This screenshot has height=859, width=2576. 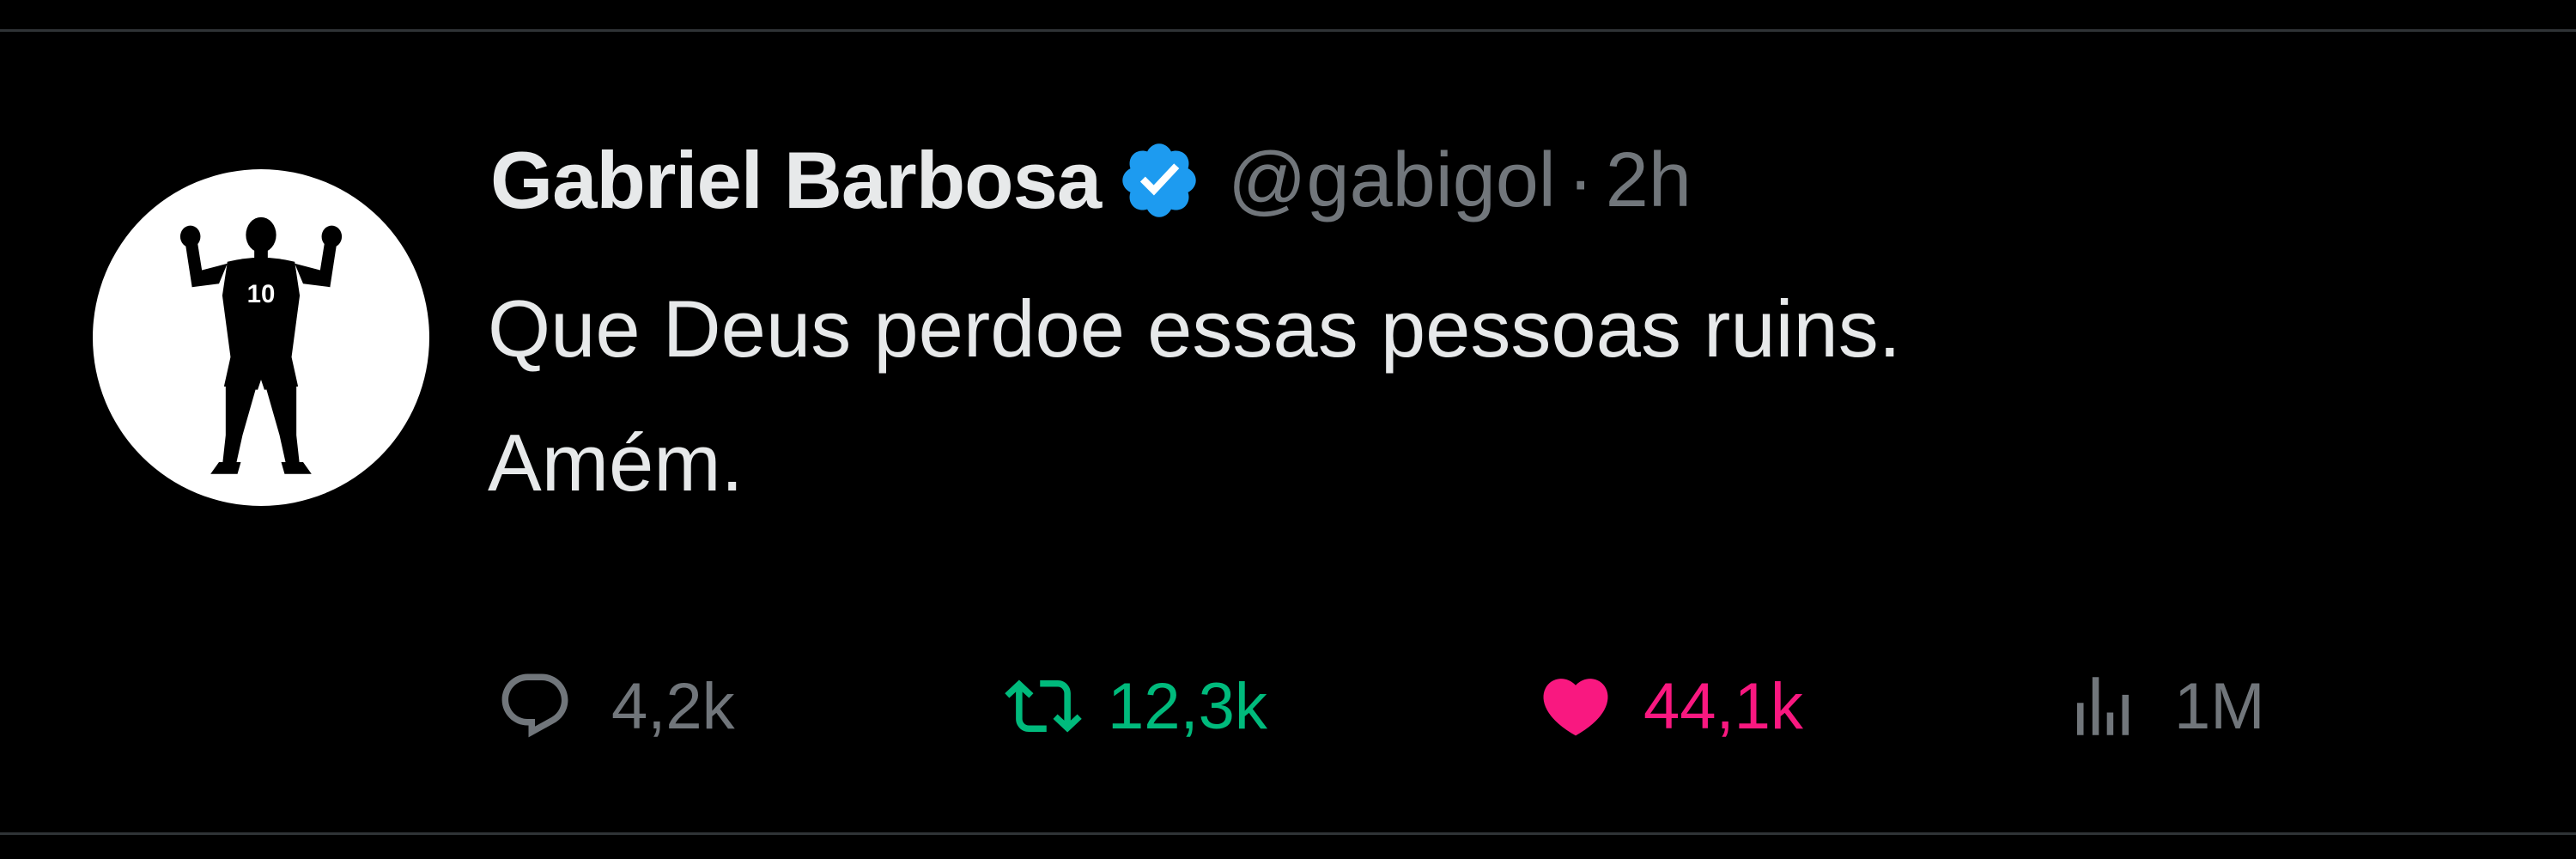 What do you see at coordinates (1188, 706) in the screenshot?
I see `retweet-count: 12,3k` at bounding box center [1188, 706].